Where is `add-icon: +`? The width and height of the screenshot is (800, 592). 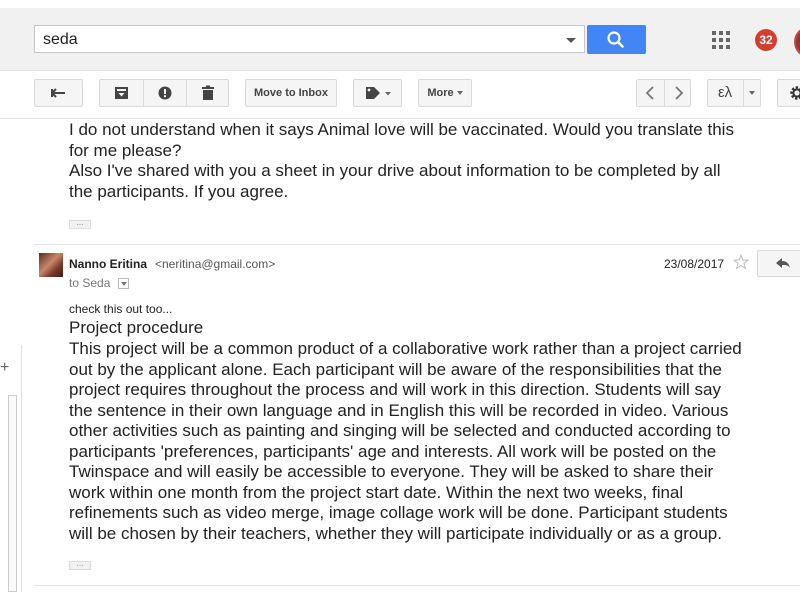 add-icon: + is located at coordinates (4, 368).